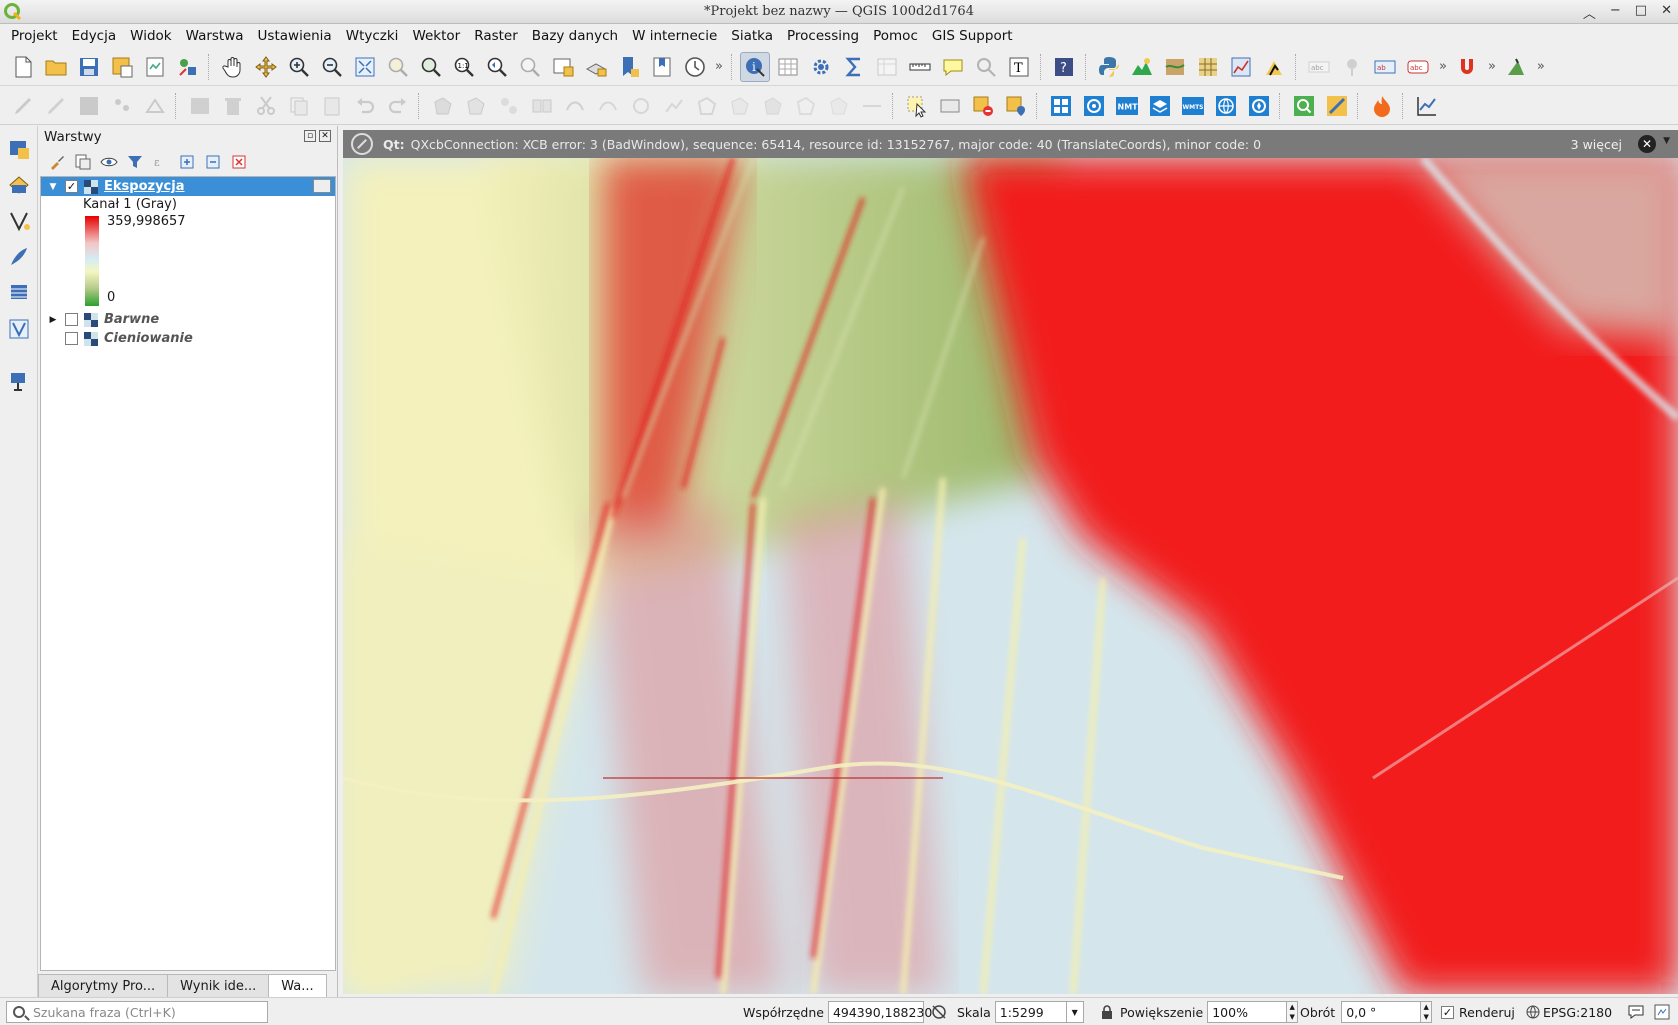 Image resolution: width=1678 pixels, height=1025 pixels. What do you see at coordinates (629, 67) in the screenshot?
I see `new-bookmark-button` at bounding box center [629, 67].